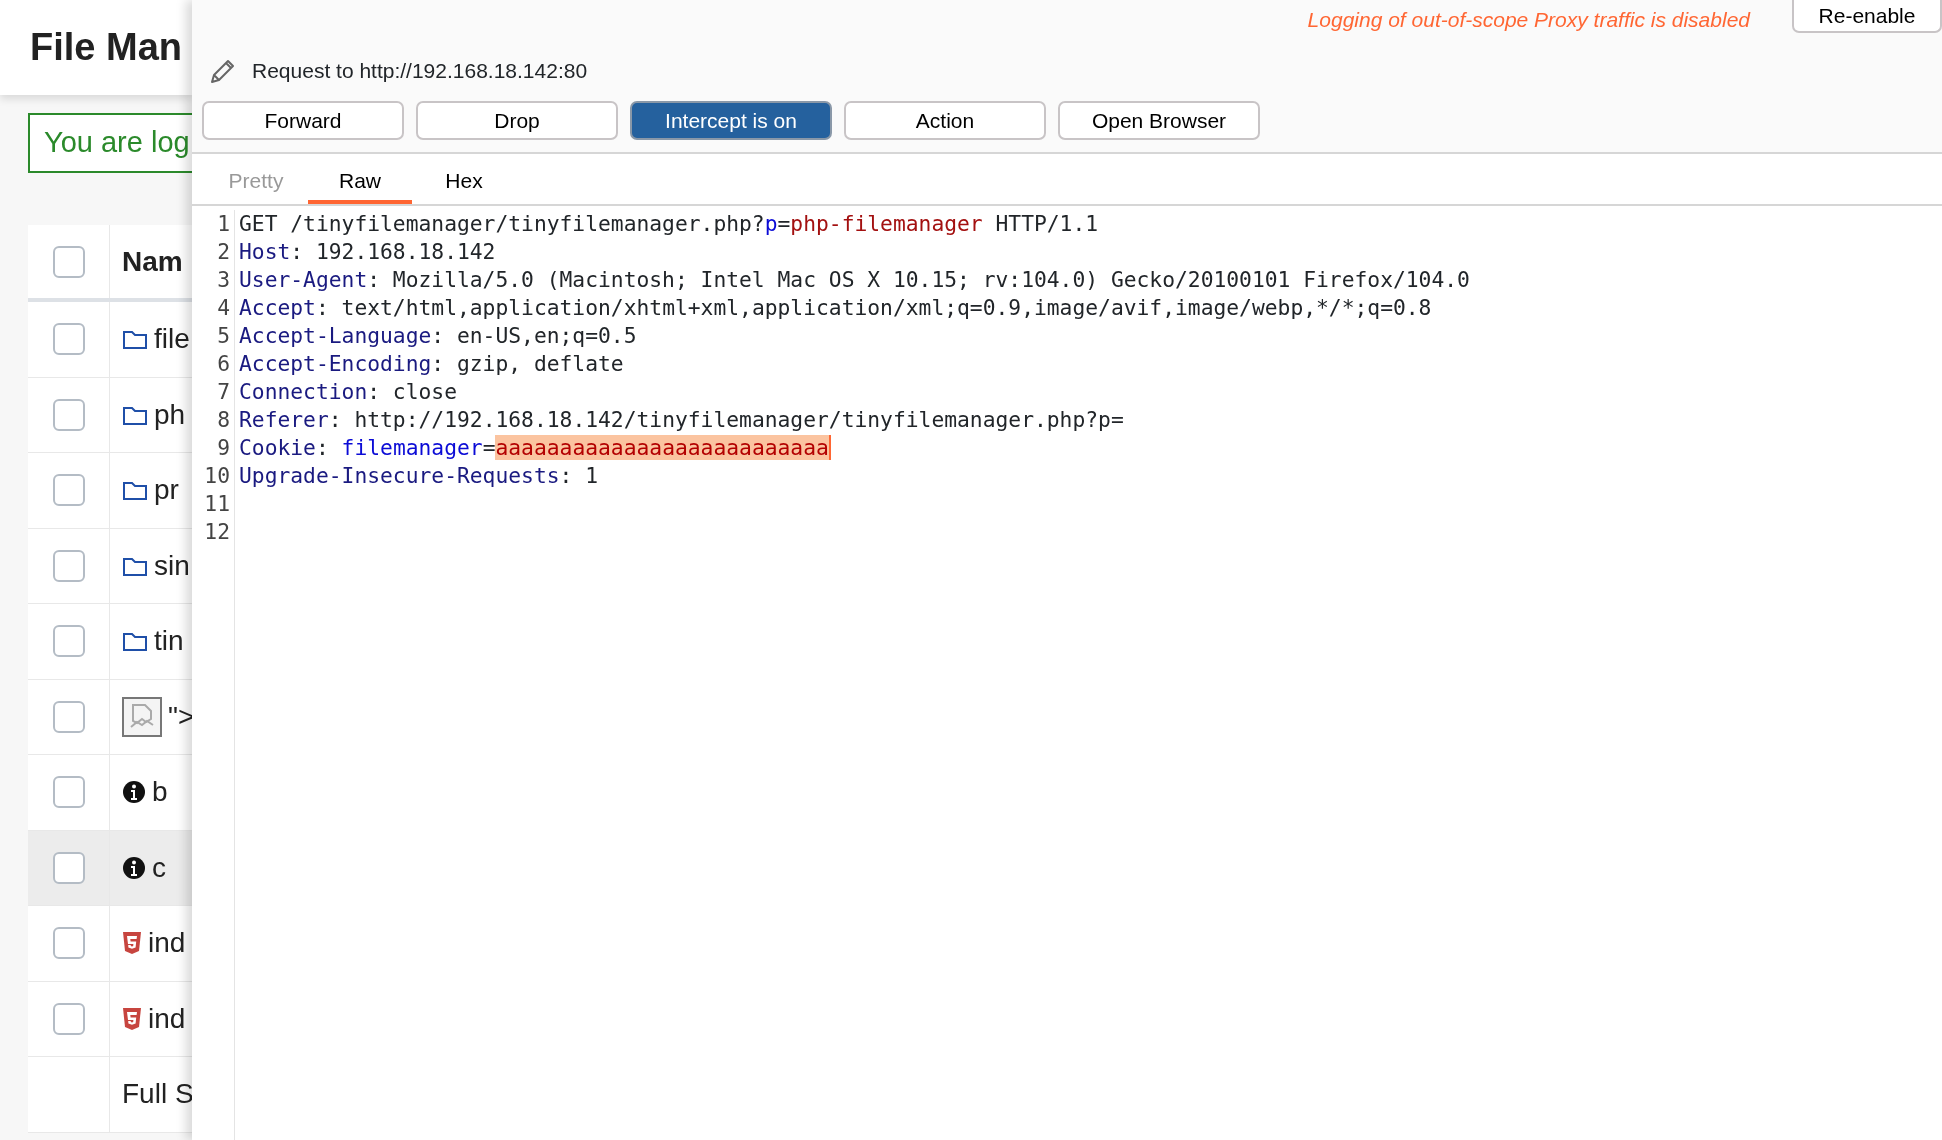 Image resolution: width=1942 pixels, height=1140 pixels. I want to click on table-row: c, so click(110, 868).